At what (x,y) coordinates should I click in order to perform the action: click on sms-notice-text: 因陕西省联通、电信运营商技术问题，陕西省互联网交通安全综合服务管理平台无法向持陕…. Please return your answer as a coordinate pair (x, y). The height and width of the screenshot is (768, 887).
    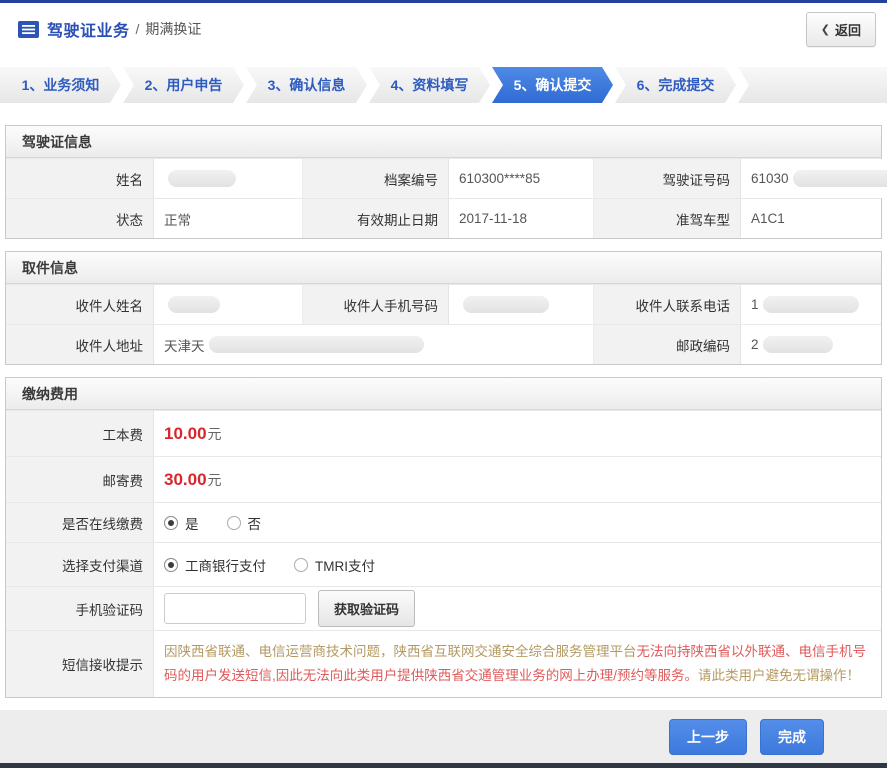
    Looking at the image, I should click on (517, 664).